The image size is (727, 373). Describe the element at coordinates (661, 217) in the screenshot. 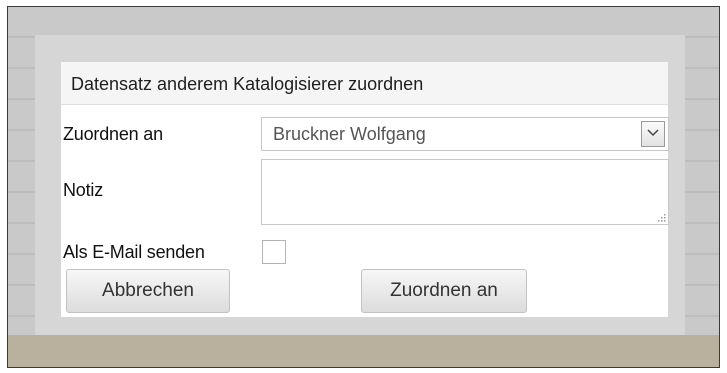

I see `resize-grip-icon` at that location.